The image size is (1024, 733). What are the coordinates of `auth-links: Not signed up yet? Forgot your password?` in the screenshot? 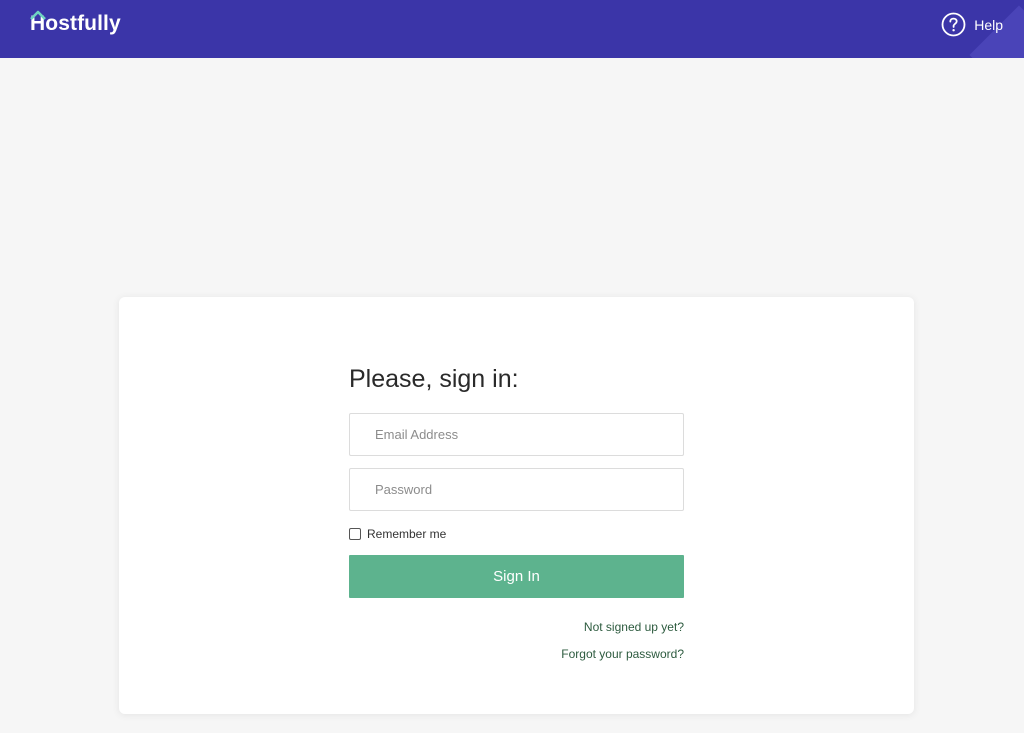 It's located at (516, 641).